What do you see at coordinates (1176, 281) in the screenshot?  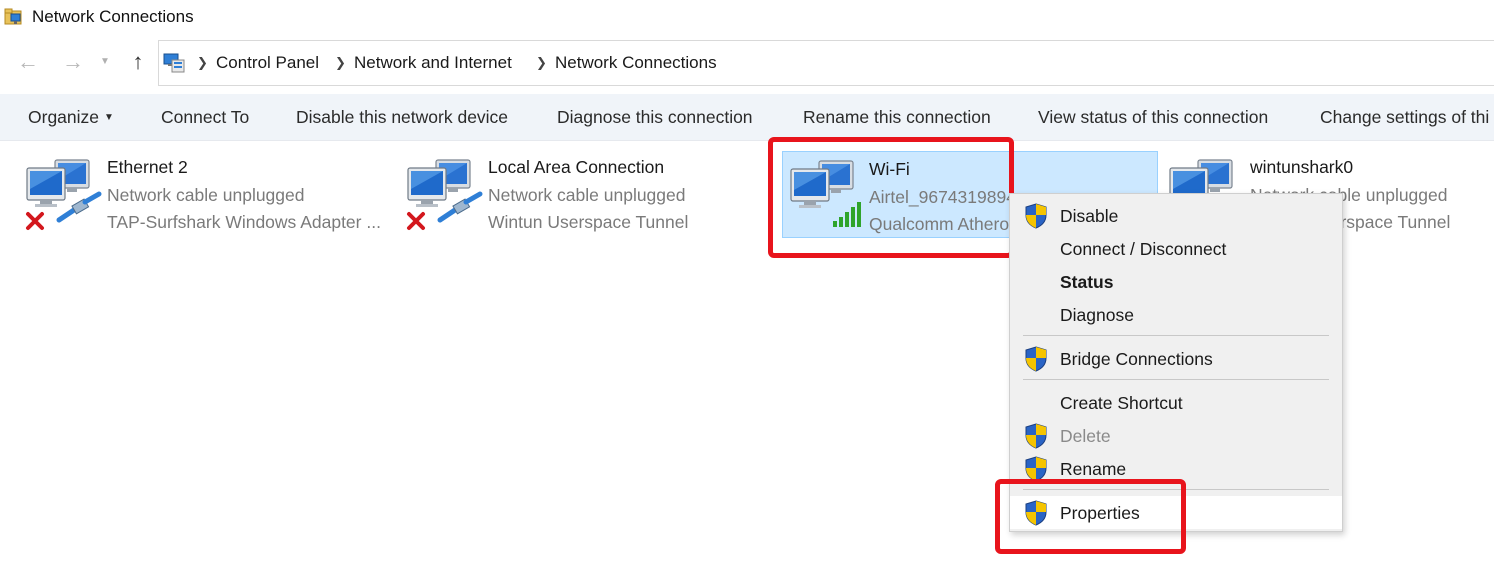 I see `menu-item-status: Status` at bounding box center [1176, 281].